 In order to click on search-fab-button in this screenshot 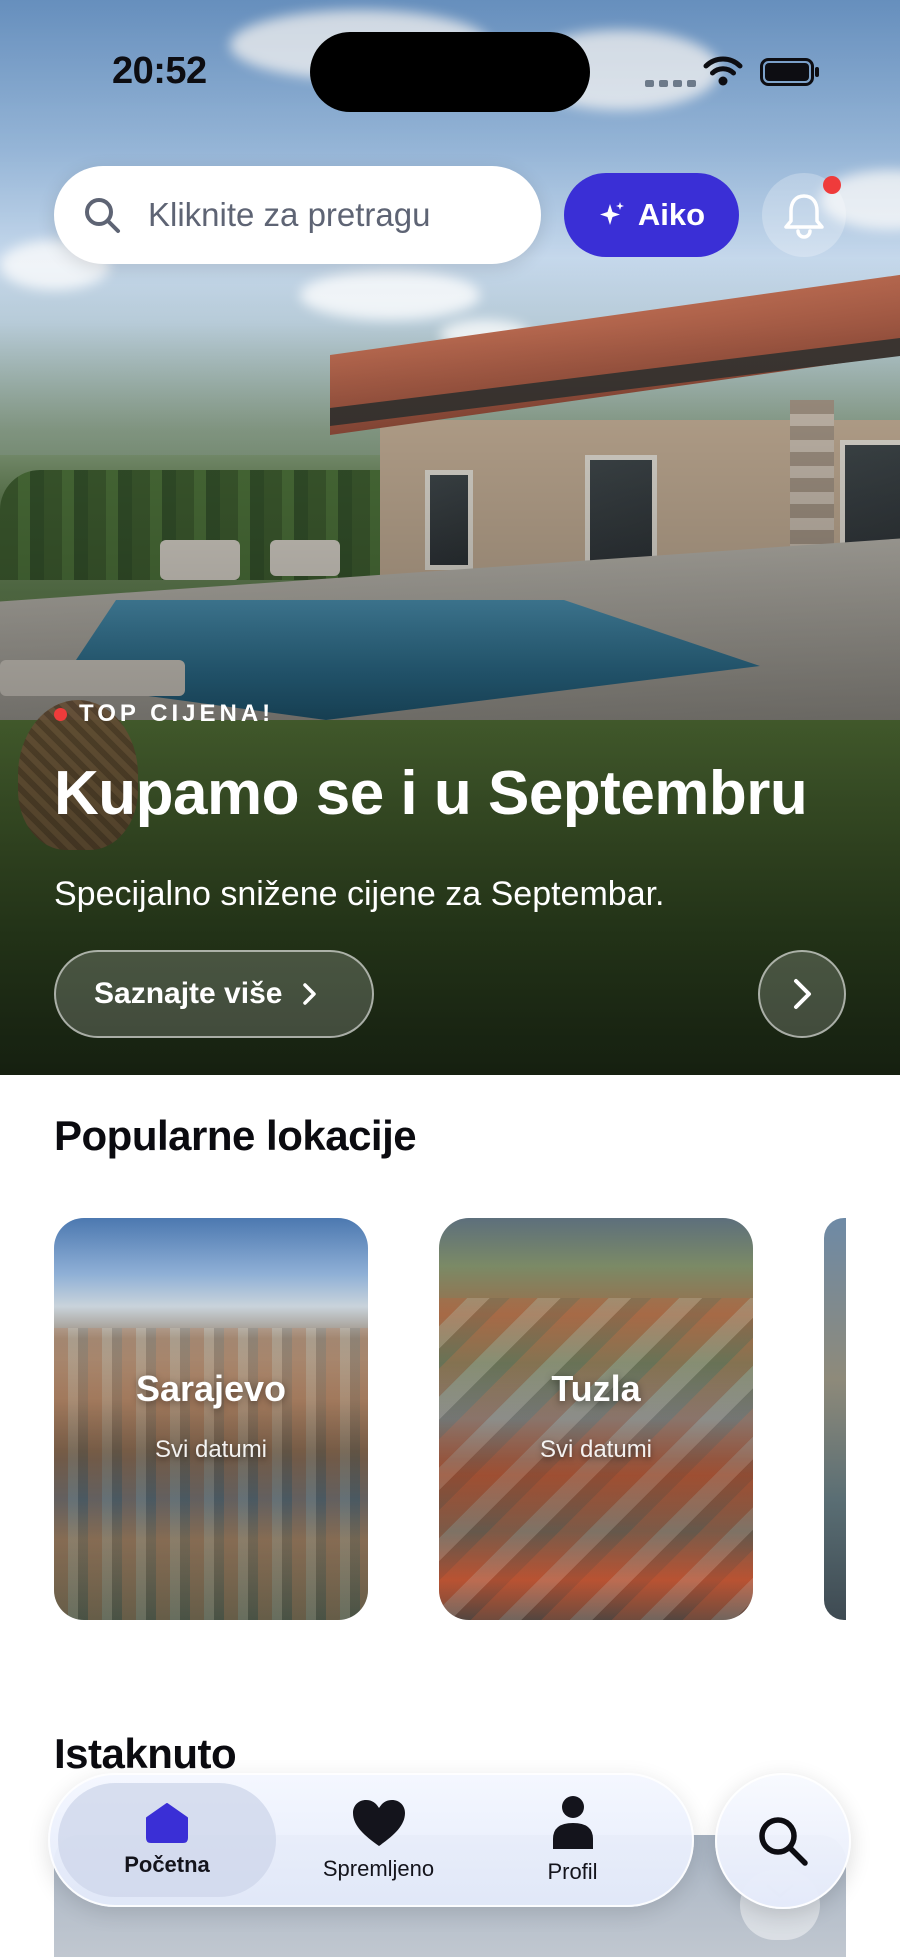, I will do `click(783, 1841)`.